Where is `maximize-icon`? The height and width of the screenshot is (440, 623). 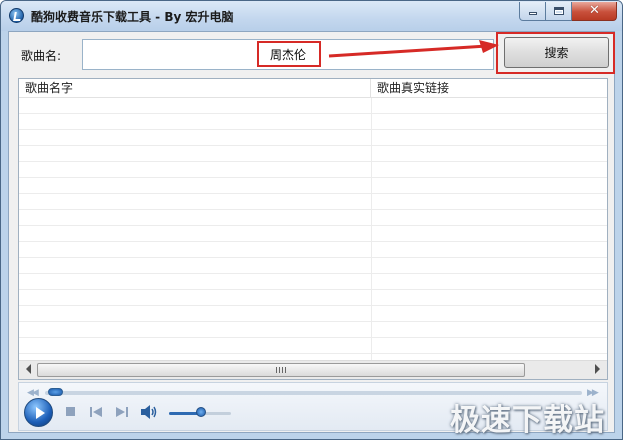
maximize-icon is located at coordinates (559, 11).